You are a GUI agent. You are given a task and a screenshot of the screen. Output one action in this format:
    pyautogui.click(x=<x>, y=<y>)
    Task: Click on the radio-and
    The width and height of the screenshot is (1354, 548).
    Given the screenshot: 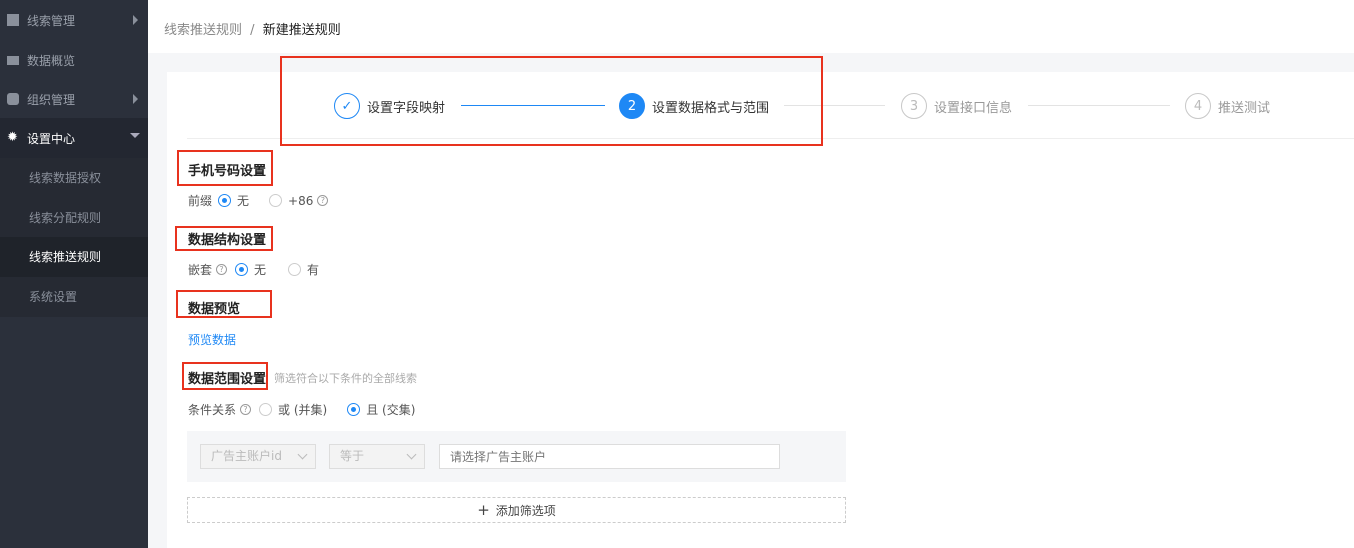 What is the action you would take?
    pyautogui.click(x=354, y=409)
    